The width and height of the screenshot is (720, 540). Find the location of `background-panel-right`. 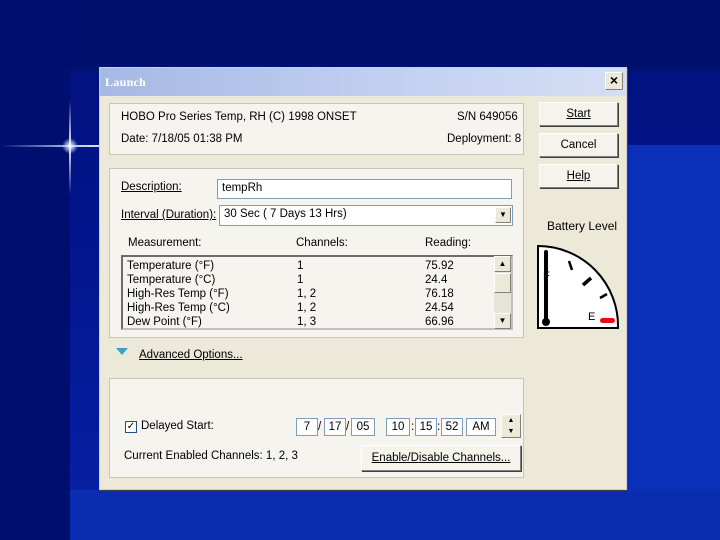

background-panel-right is located at coordinates (670, 342).